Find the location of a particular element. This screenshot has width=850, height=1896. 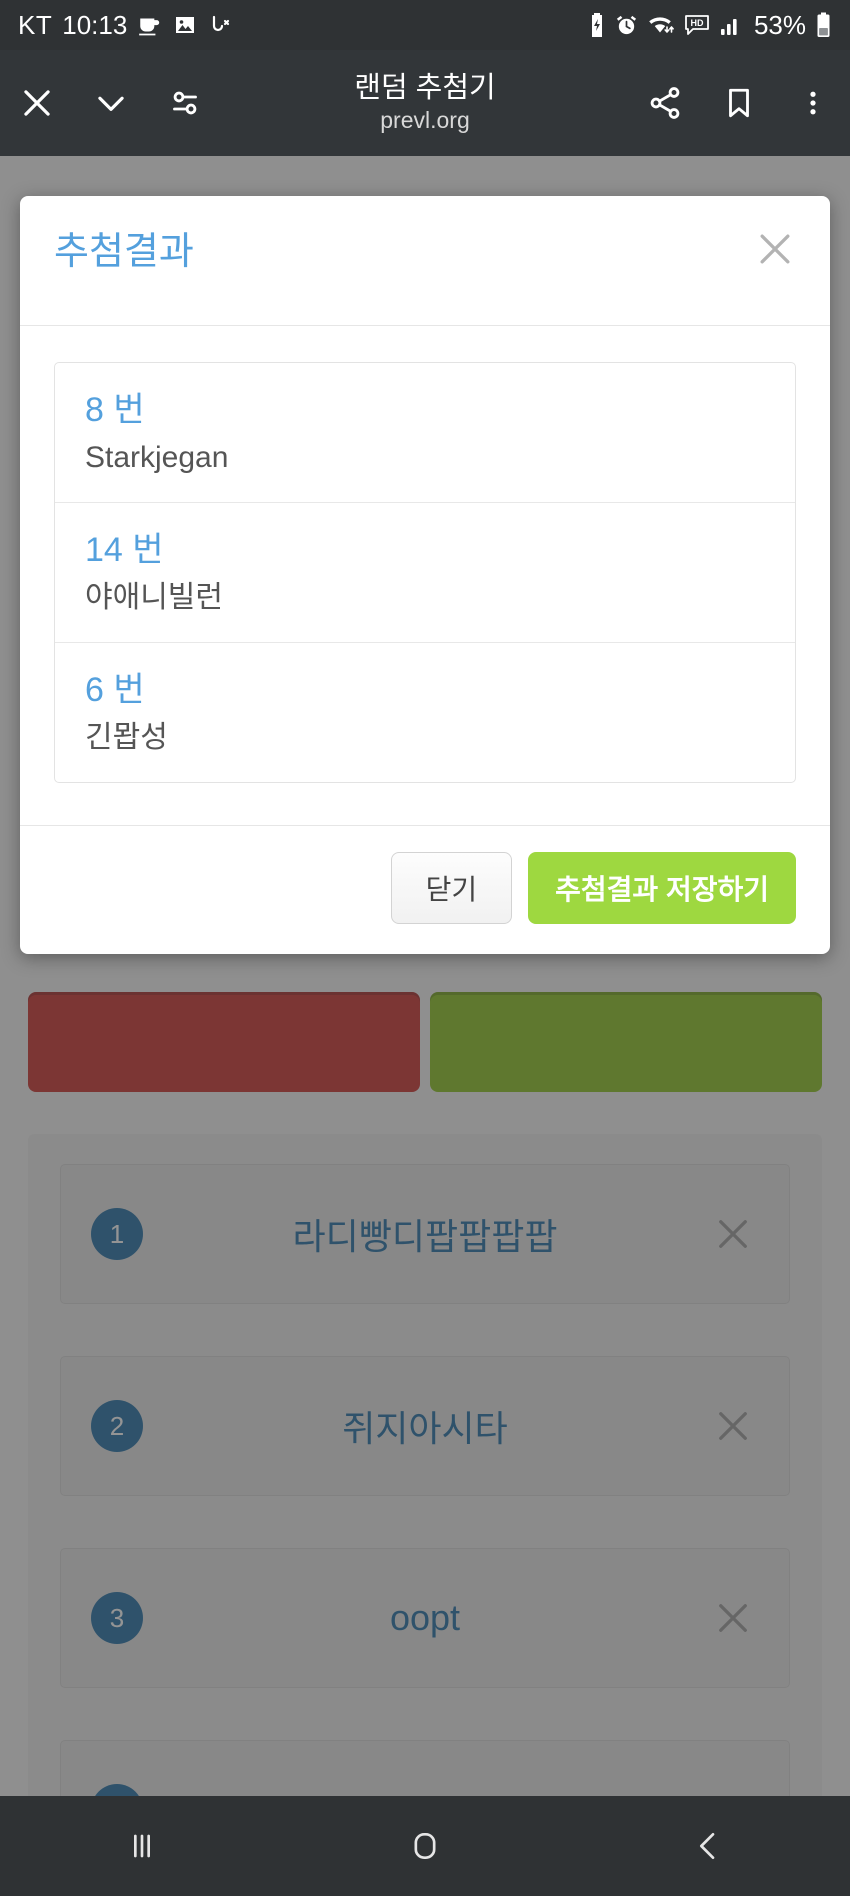

result-name: Starkjegan is located at coordinates (157, 457).